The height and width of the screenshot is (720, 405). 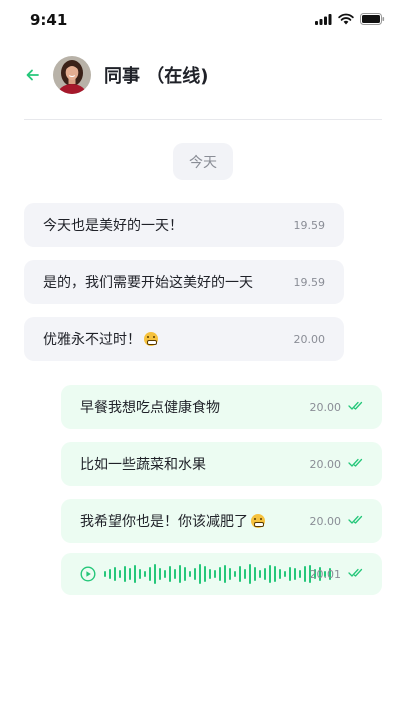 What do you see at coordinates (113, 226) in the screenshot?
I see `message-text: 今天也是美好的一天！` at bounding box center [113, 226].